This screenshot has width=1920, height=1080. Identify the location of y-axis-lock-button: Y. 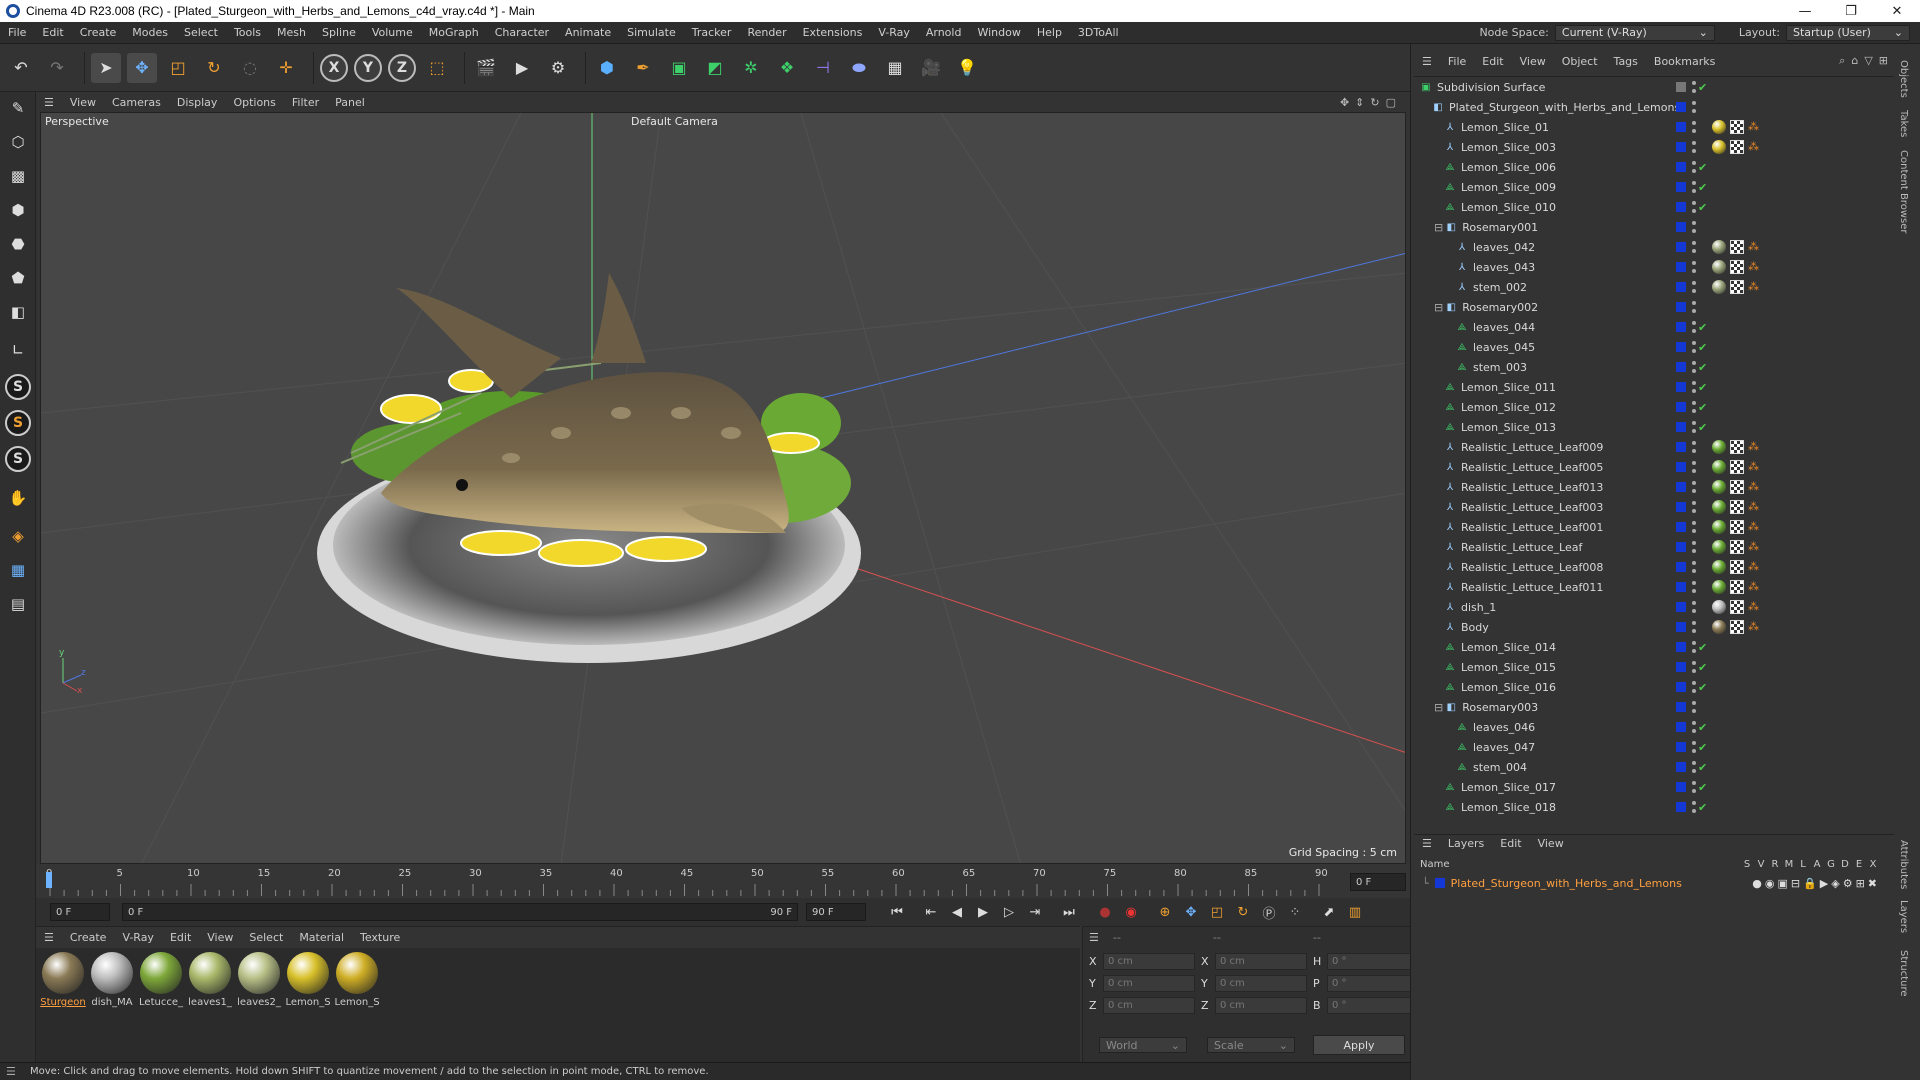
(368, 67).